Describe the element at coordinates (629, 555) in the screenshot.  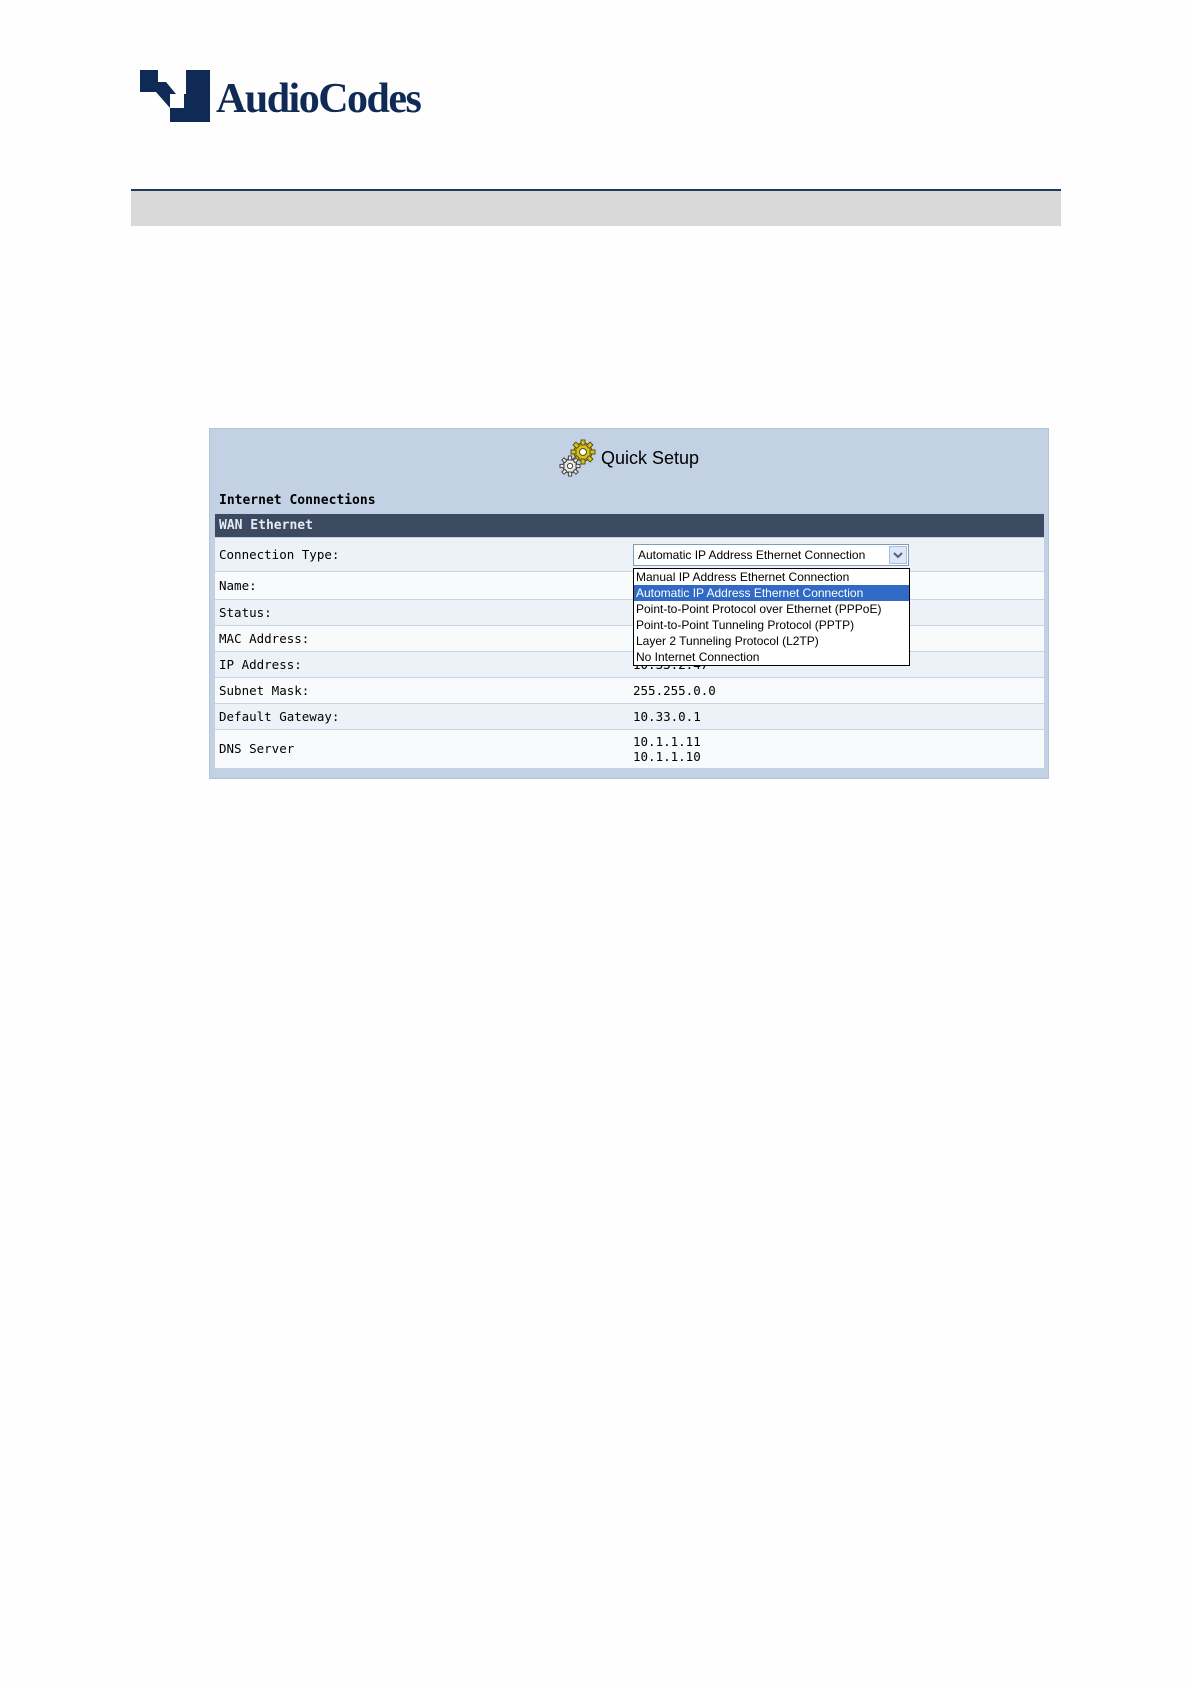
I see `row-connection-type: Connection Type:` at that location.